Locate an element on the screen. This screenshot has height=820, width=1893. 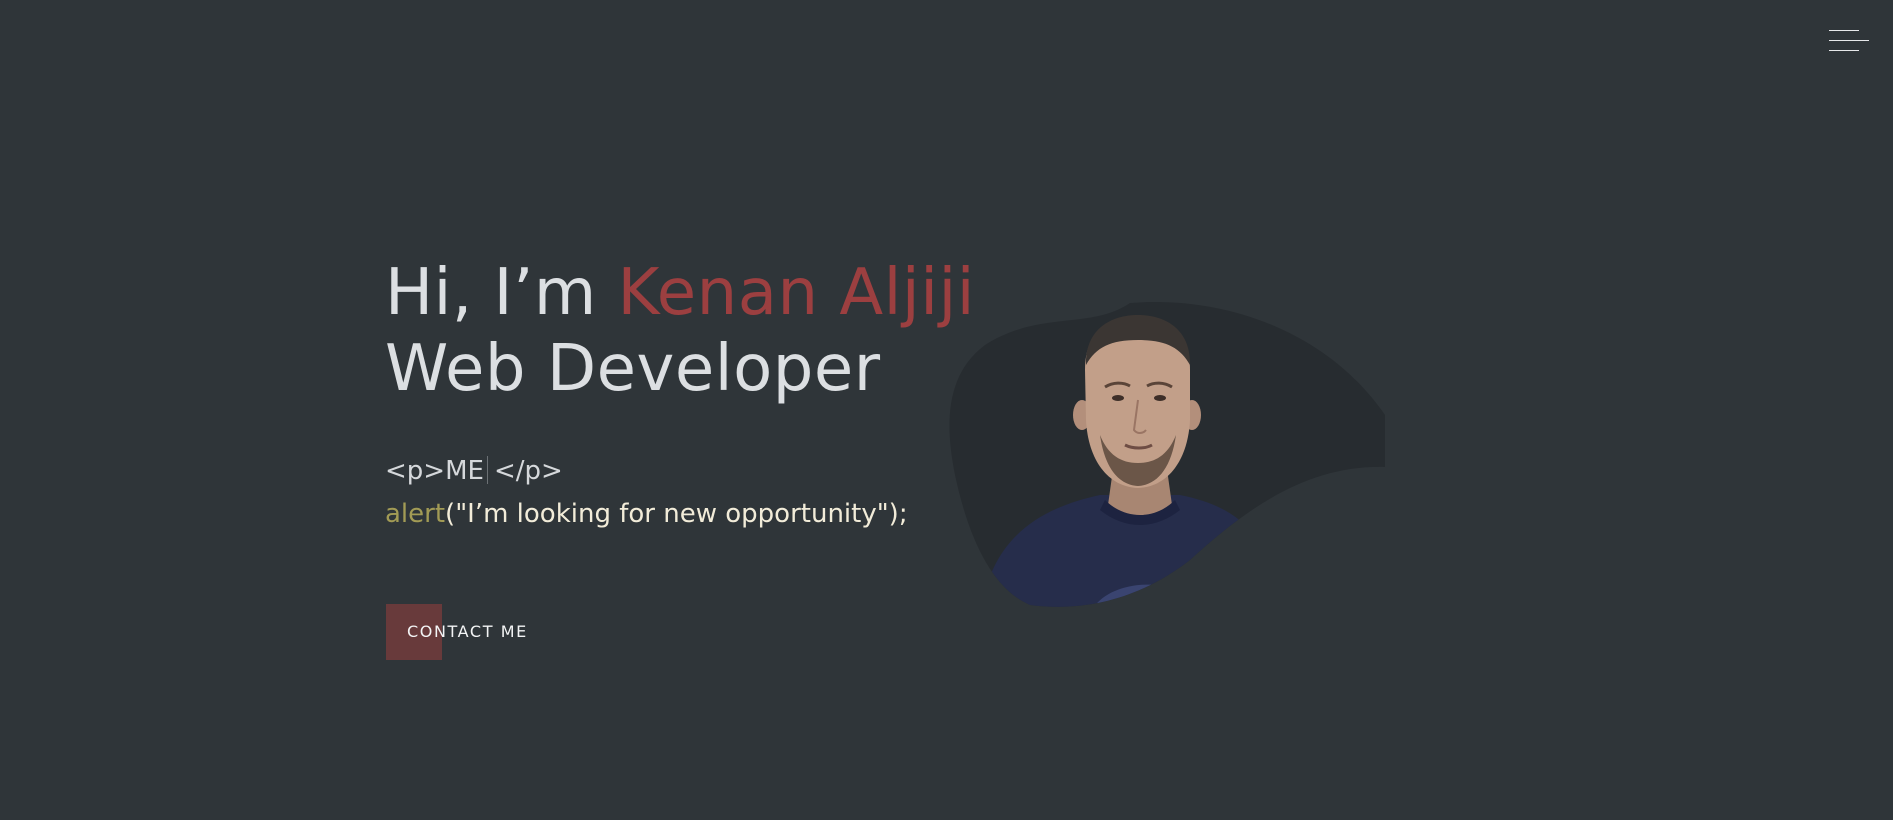
hero-headline: Hi, I’m Kenan Aljiji Web Developer is located at coordinates (680, 331).